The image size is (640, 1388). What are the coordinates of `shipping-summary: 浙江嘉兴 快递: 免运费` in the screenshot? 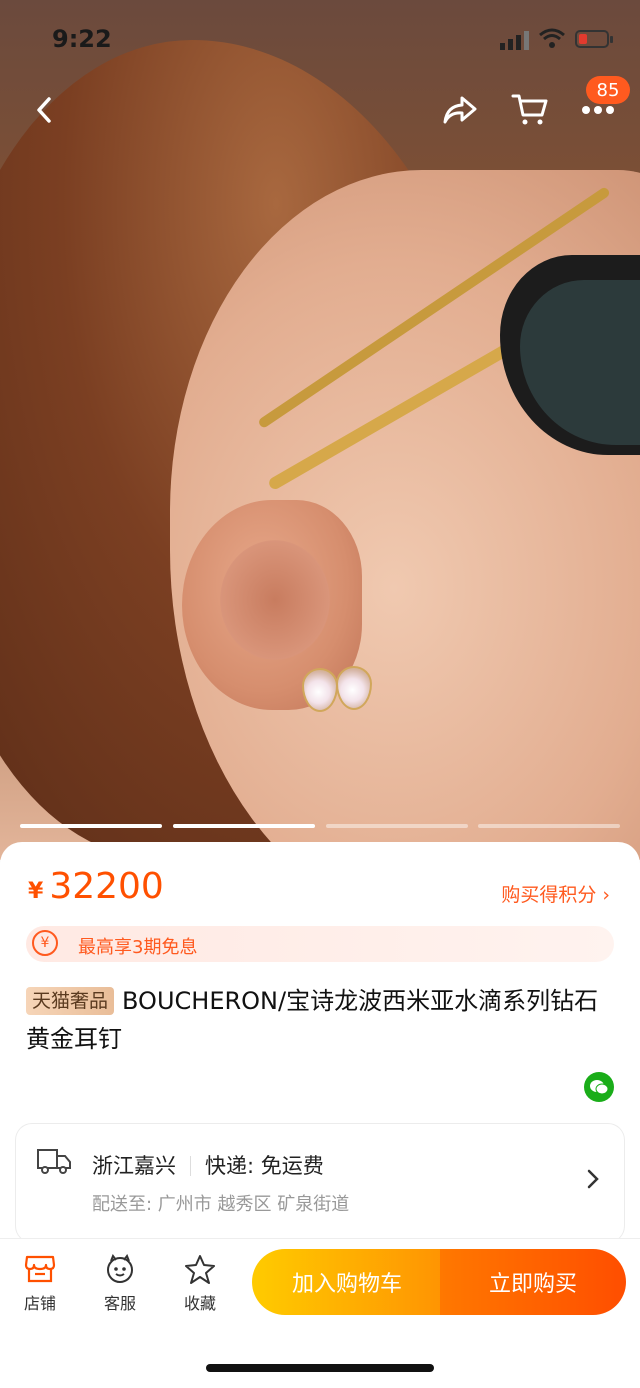 It's located at (208, 1165).